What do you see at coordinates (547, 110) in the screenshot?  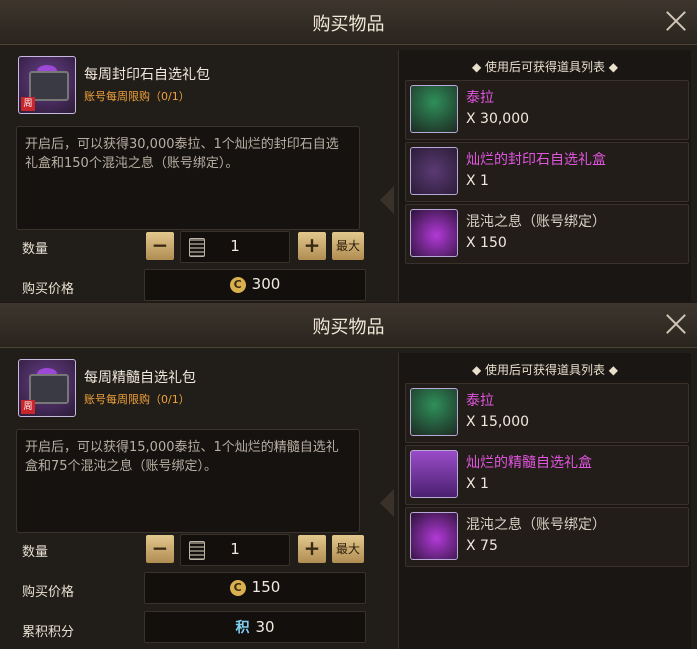 I see `reward-item: 泰拉 X 30,000` at bounding box center [547, 110].